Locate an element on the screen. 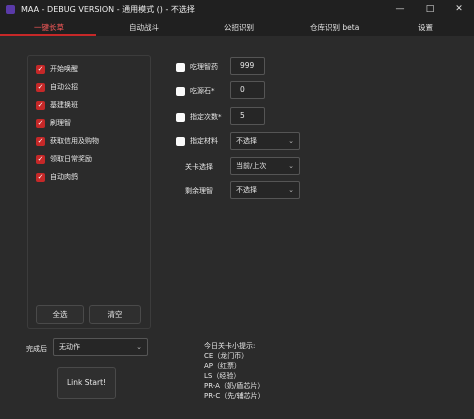 Image resolution: width=474 pixels, height=419 pixels. stage-tip-line: PR-A（奶/盾芯片） is located at coordinates (234, 386).